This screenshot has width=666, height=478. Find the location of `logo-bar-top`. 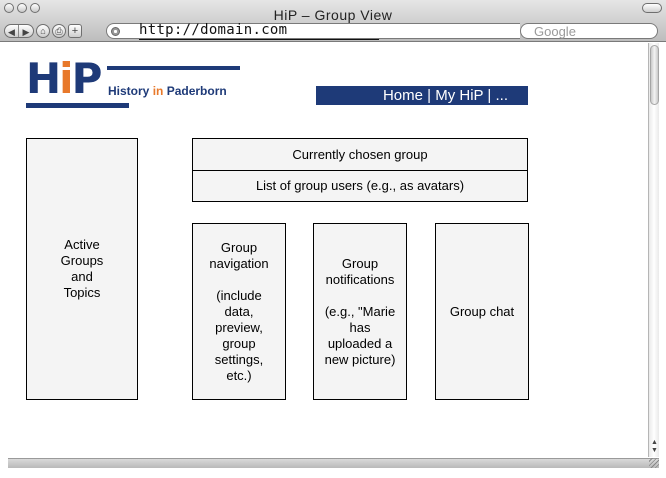

logo-bar-top is located at coordinates (173, 68).